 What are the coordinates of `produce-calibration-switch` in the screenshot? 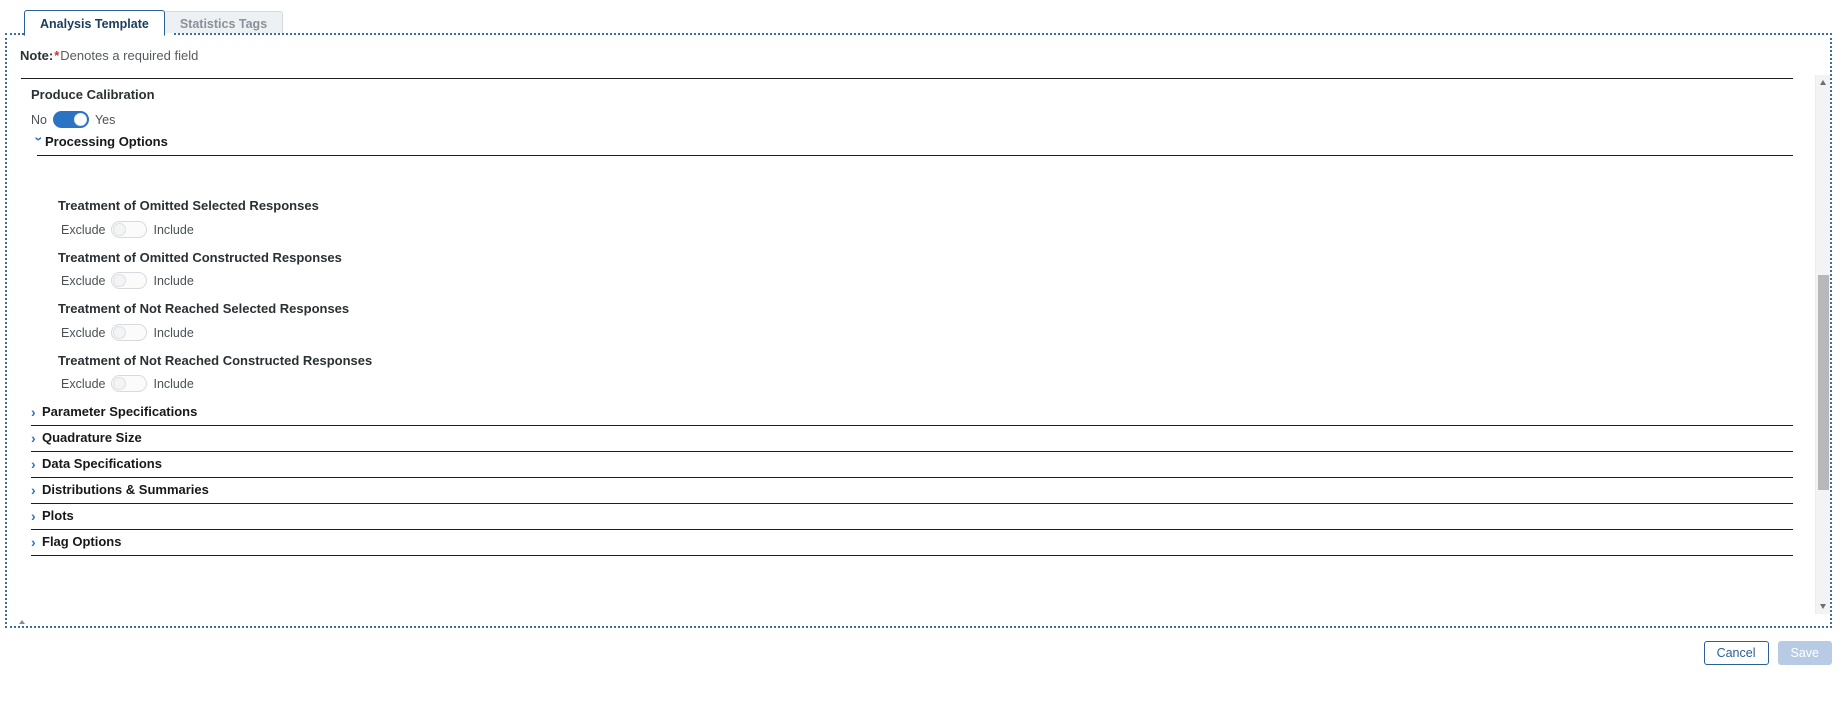 It's located at (70, 119).